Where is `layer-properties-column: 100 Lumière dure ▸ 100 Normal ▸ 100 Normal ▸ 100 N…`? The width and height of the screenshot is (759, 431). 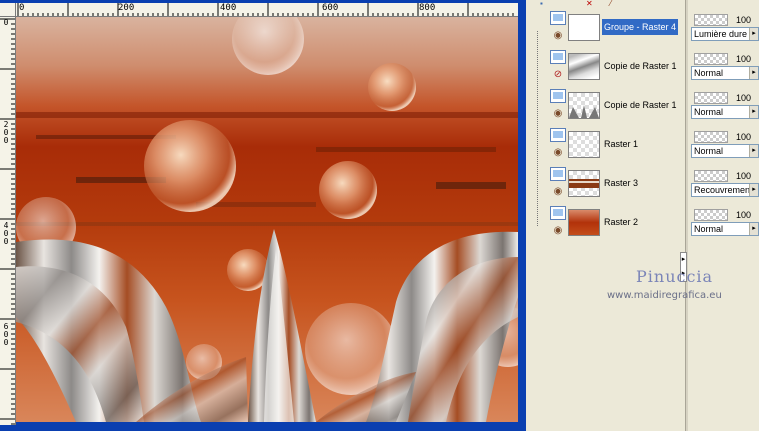
layer-properties-column: 100 Lumière dure ▸ 100 Normal ▸ 100 Normal ▸ 100 N… is located at coordinates (724, 220).